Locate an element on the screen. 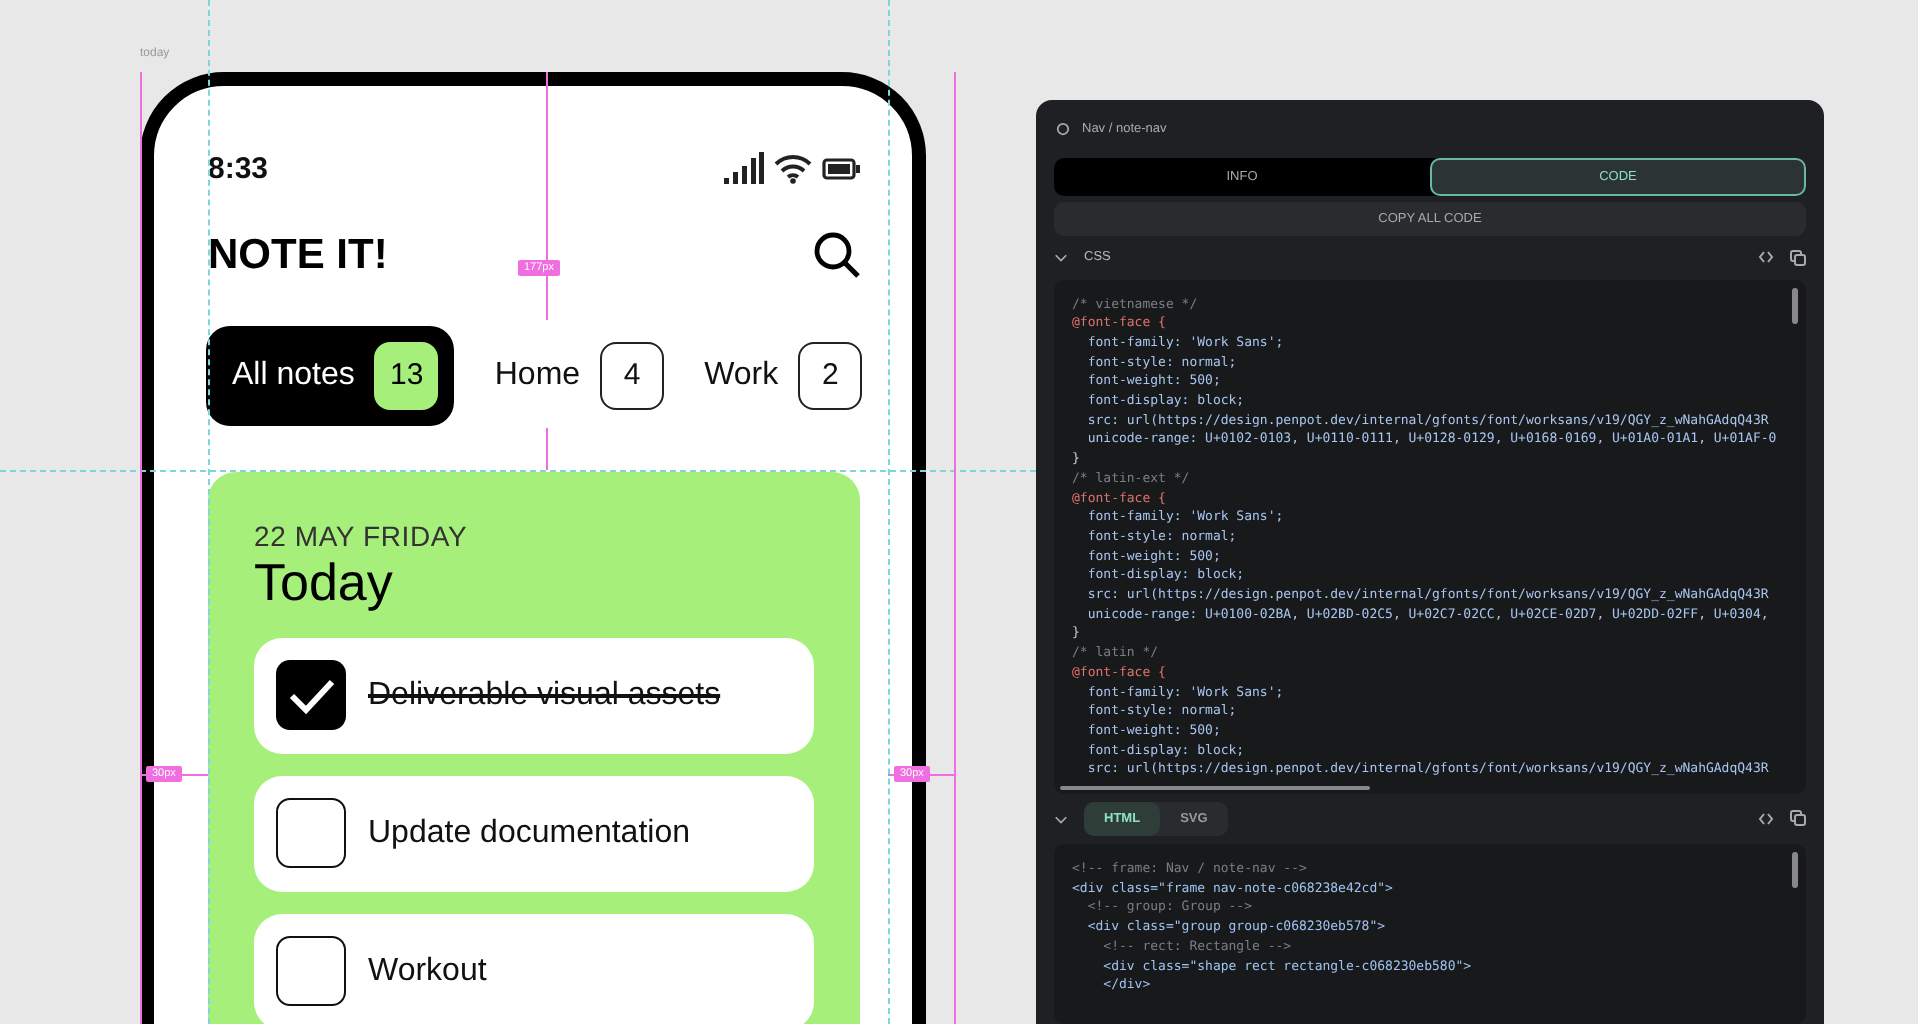 Image resolution: width=1918 pixels, height=1024 pixels. count-badge: 4 is located at coordinates (632, 375).